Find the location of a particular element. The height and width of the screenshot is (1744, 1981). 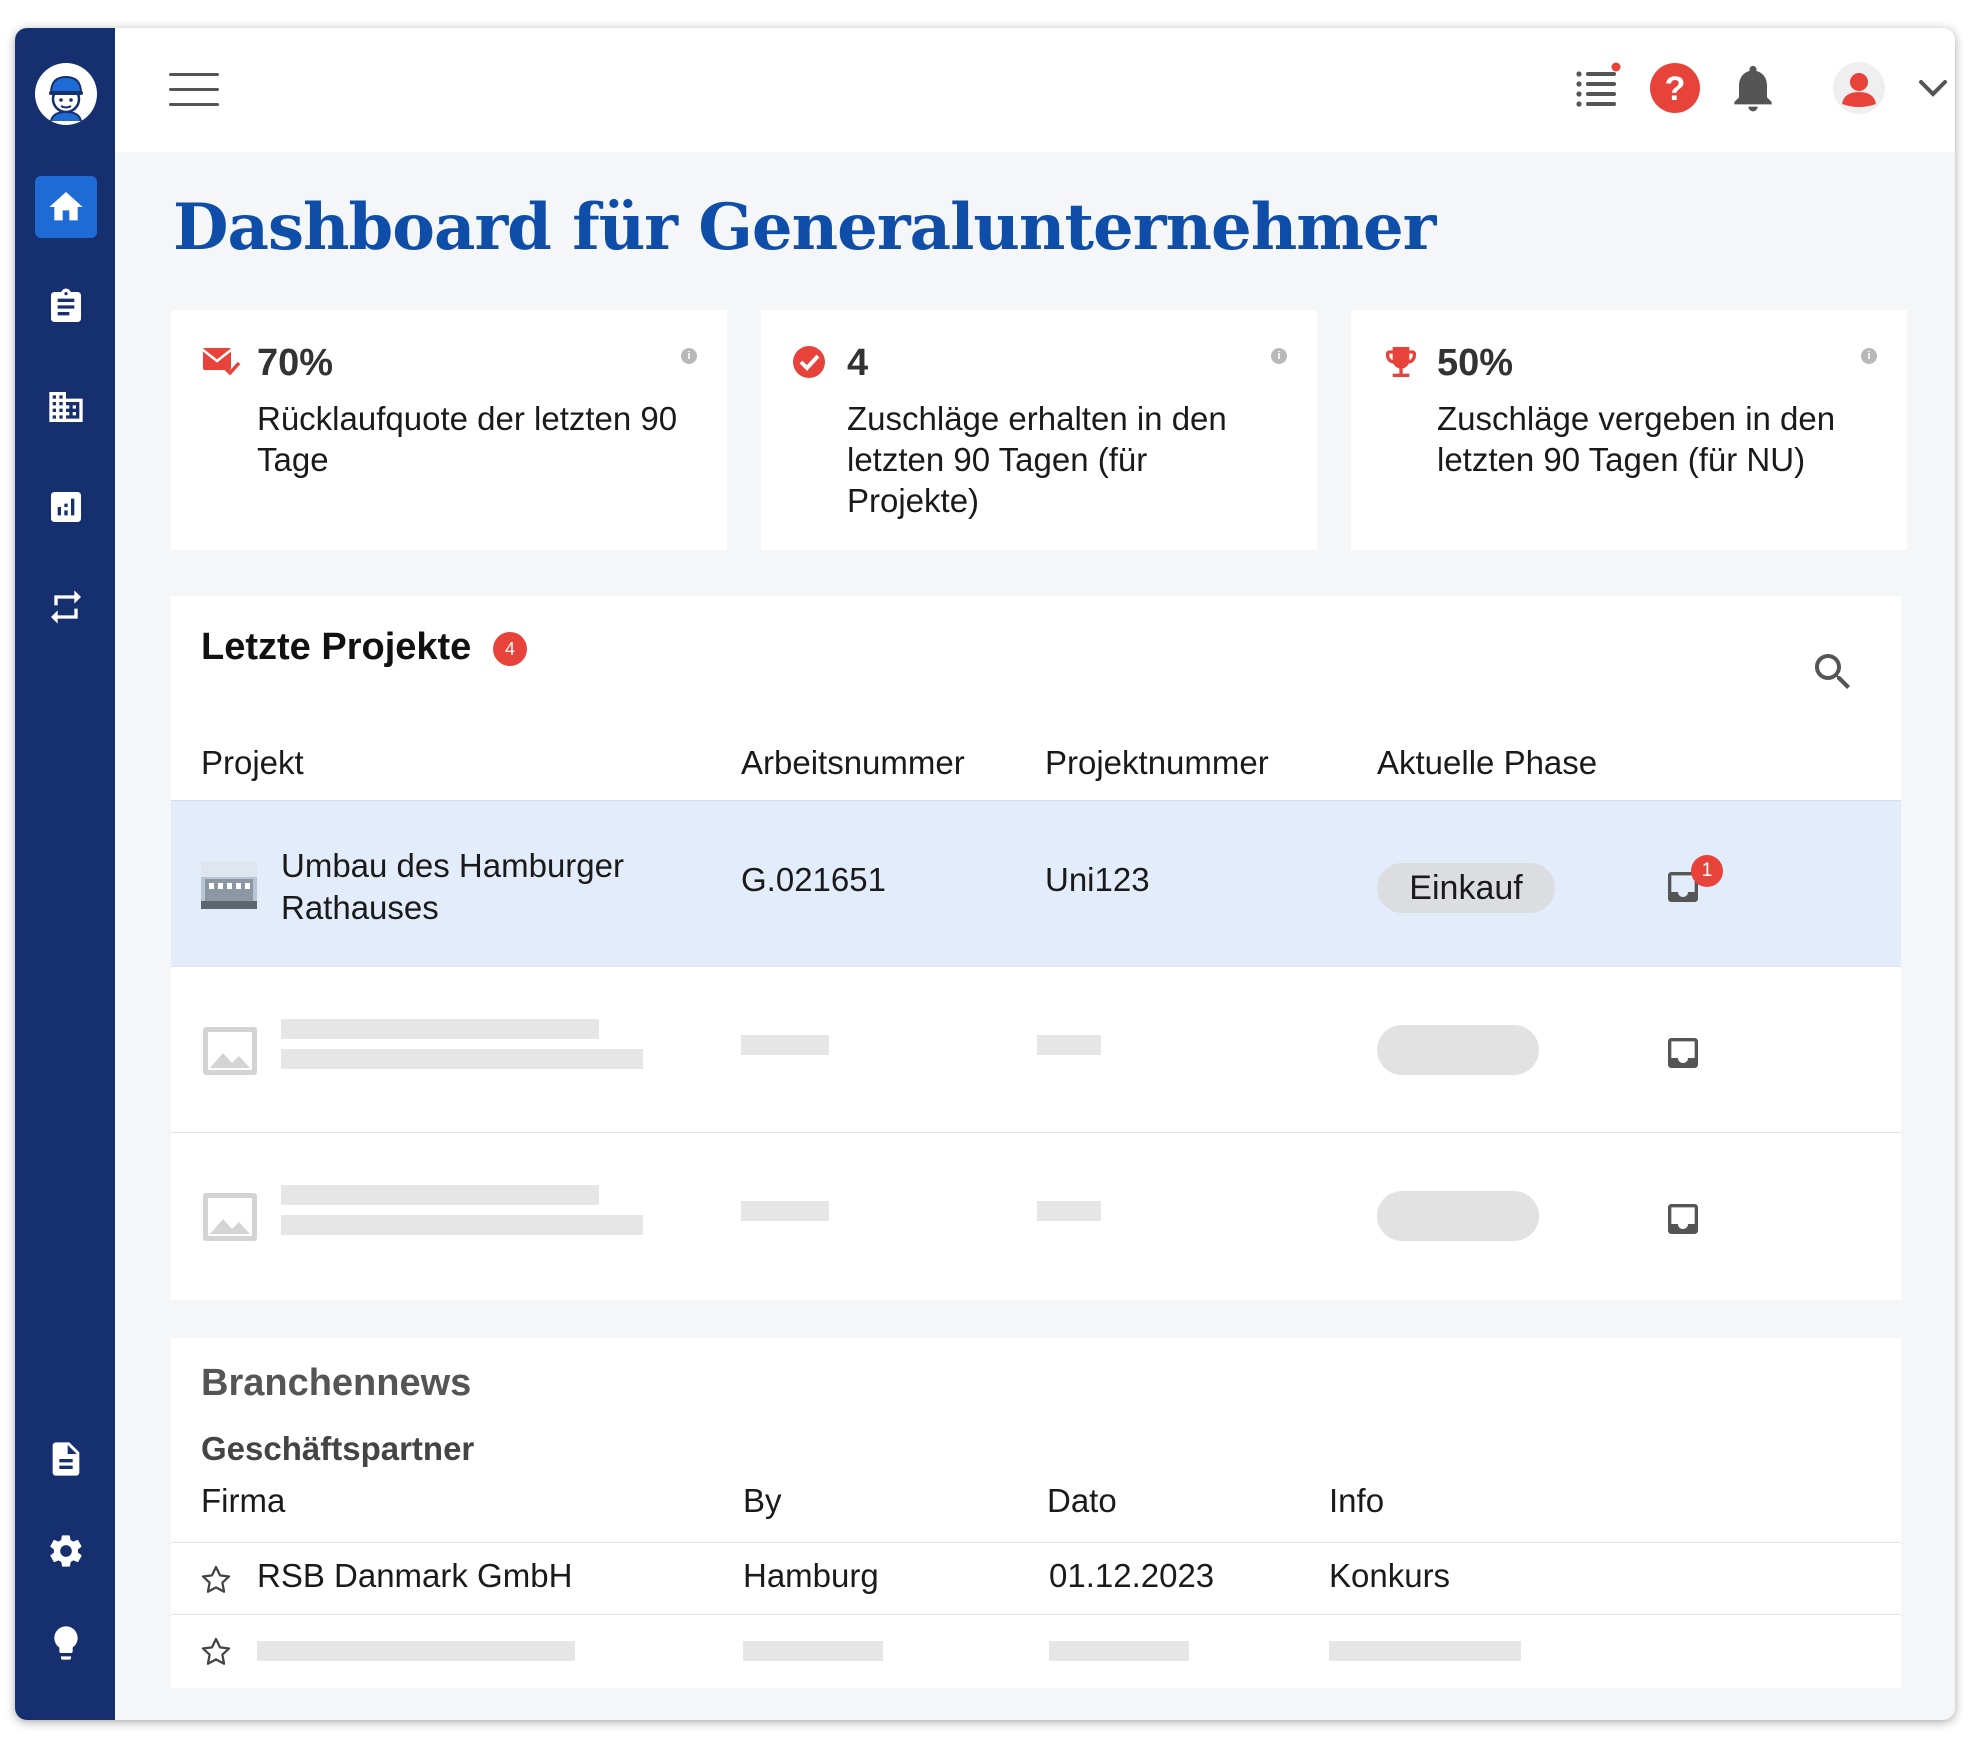

bar-chart-icon is located at coordinates (66, 507).